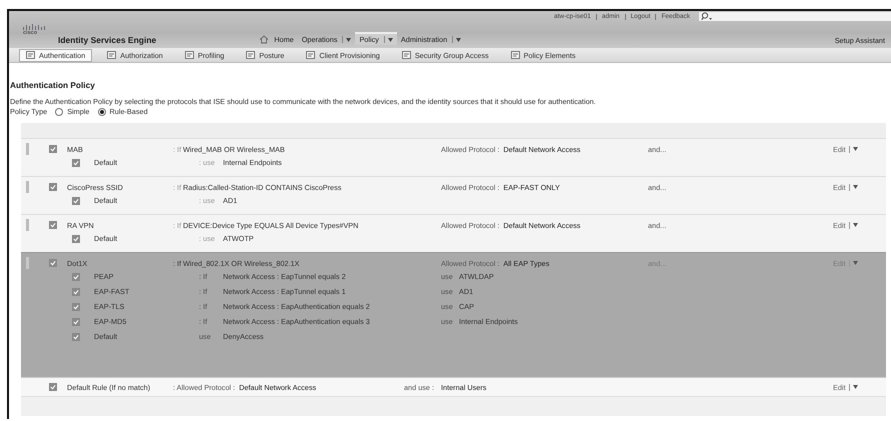 This screenshot has width=891, height=421. I want to click on home-icon, so click(264, 39).